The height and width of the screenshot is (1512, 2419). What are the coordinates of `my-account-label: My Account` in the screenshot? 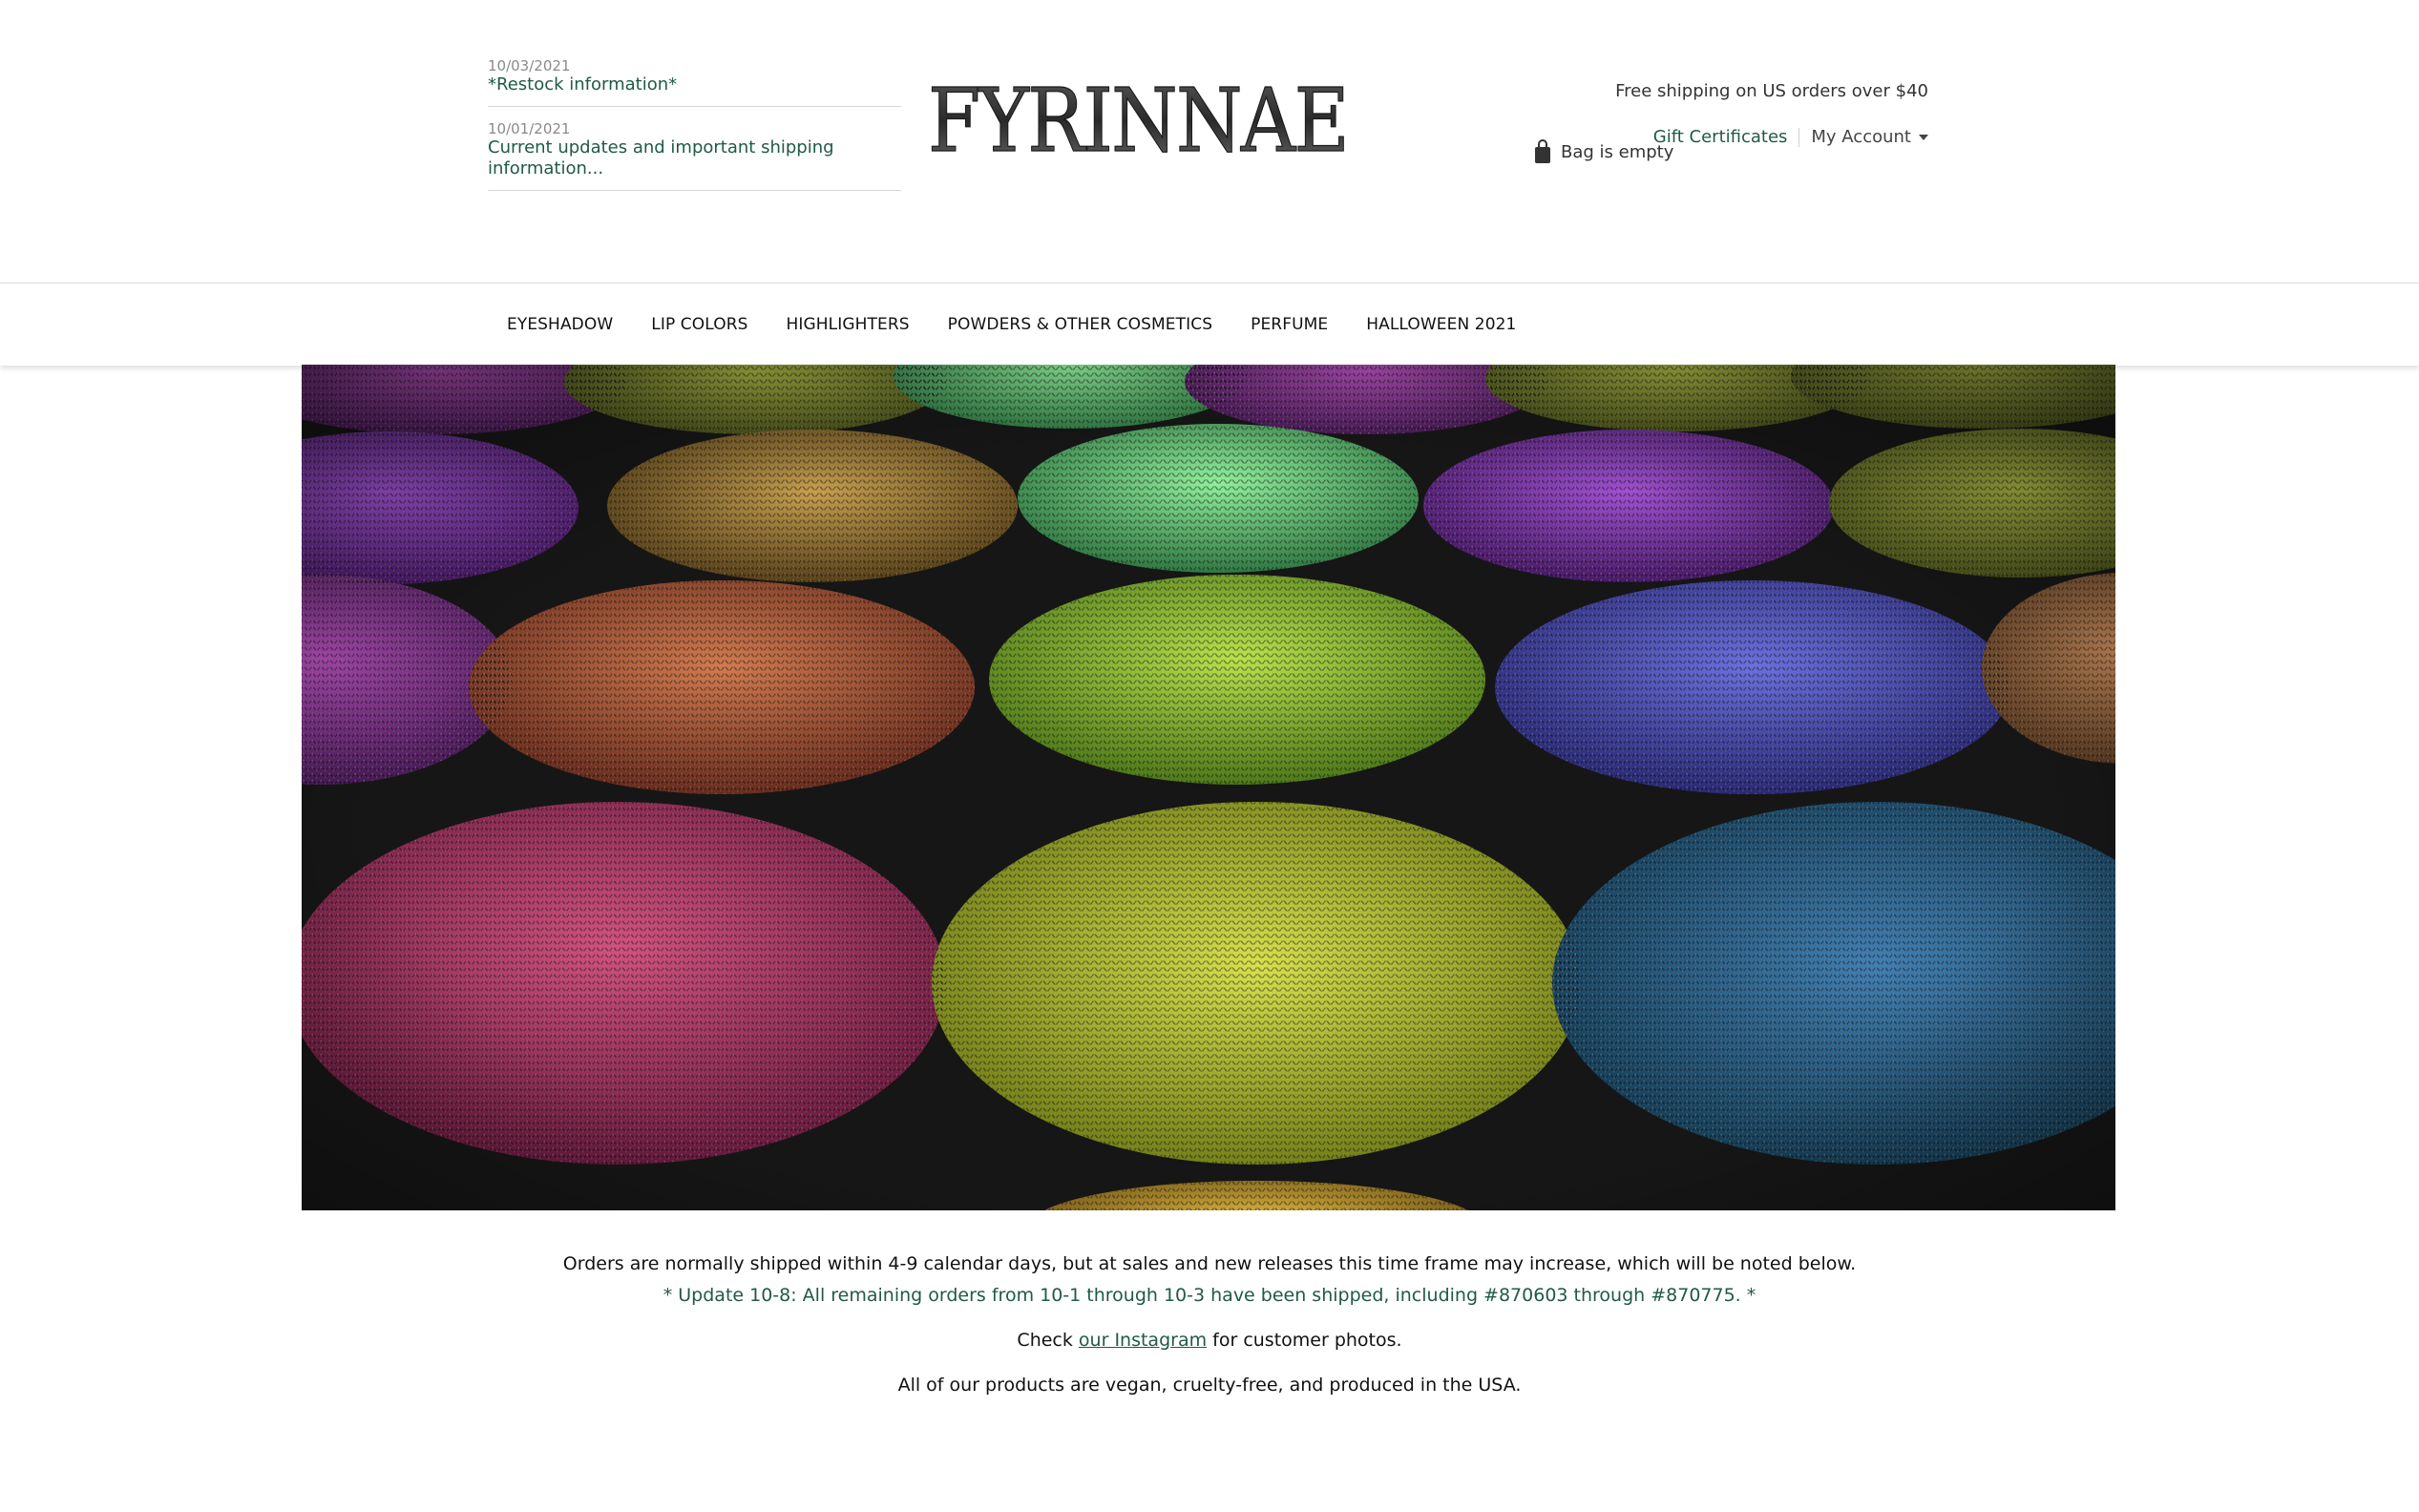 It's located at (1861, 137).